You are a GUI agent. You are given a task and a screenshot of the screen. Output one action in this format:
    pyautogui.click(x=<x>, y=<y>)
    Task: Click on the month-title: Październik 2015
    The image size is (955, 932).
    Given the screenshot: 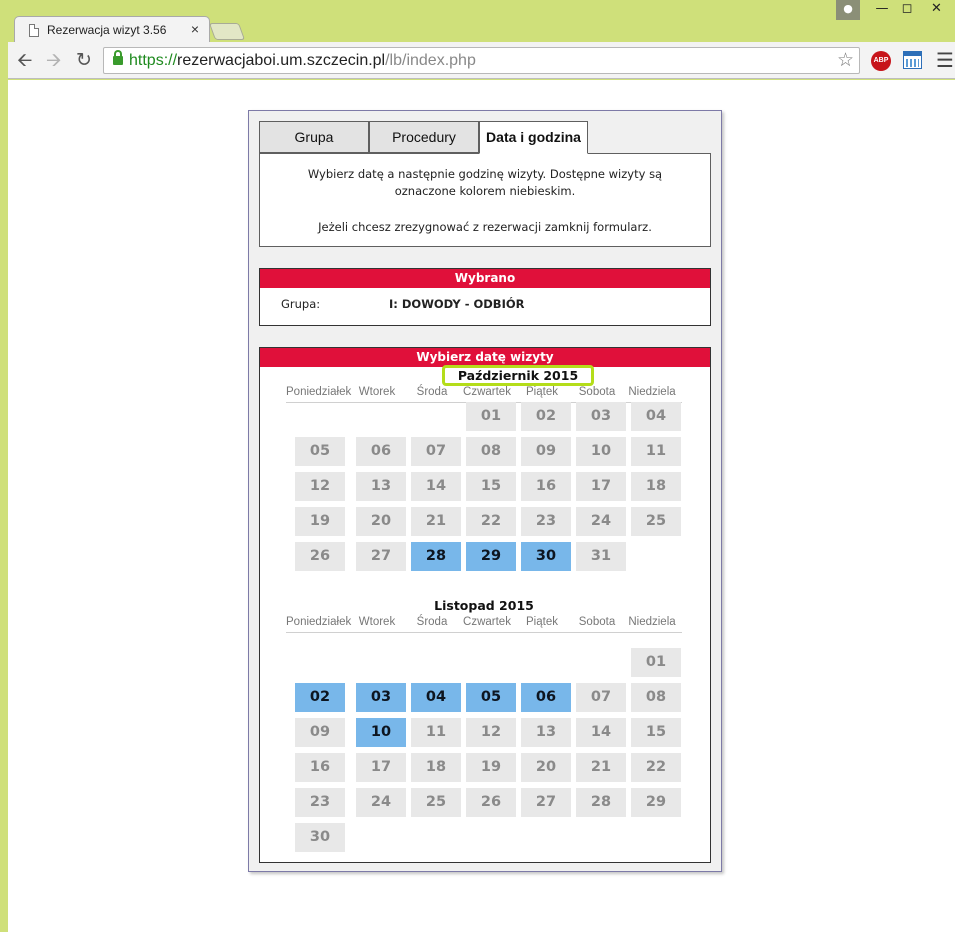 What is the action you would take?
    pyautogui.click(x=518, y=375)
    